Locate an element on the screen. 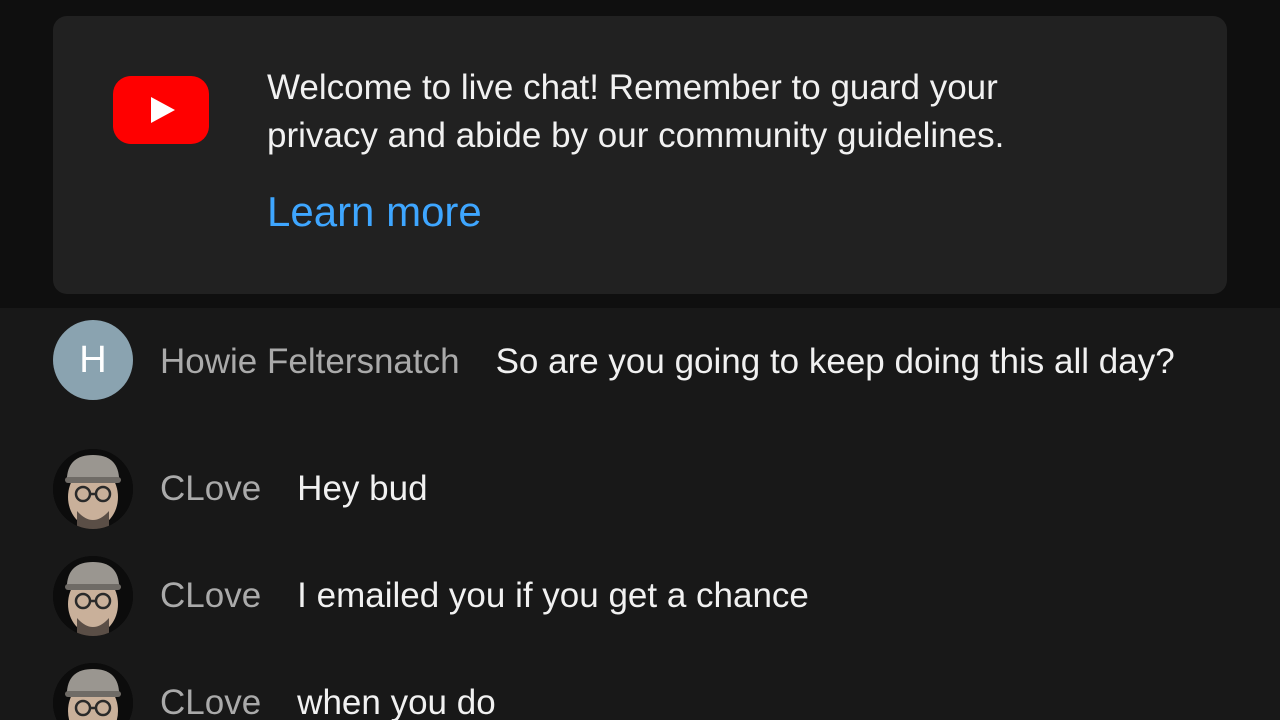 The image size is (1280, 720). message-body: CLove I emailed you if you get a chance is located at coordinates (484, 596).